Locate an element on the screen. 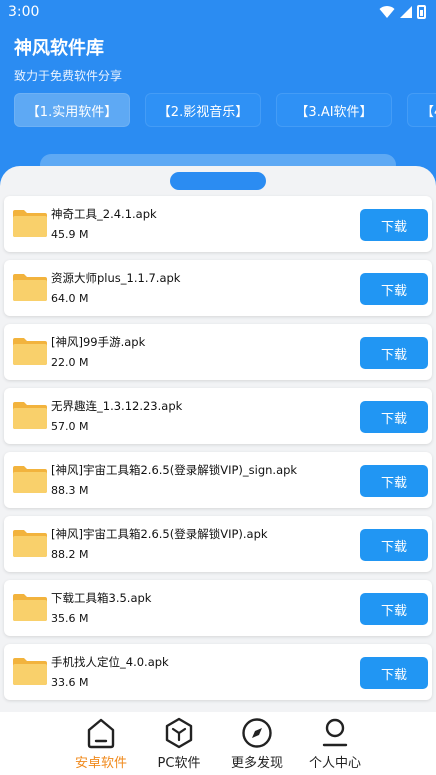 The width and height of the screenshot is (436, 775). bottom-nav: 安卓软件 PC软件 更多发现 个人中心 is located at coordinates (218, 743).